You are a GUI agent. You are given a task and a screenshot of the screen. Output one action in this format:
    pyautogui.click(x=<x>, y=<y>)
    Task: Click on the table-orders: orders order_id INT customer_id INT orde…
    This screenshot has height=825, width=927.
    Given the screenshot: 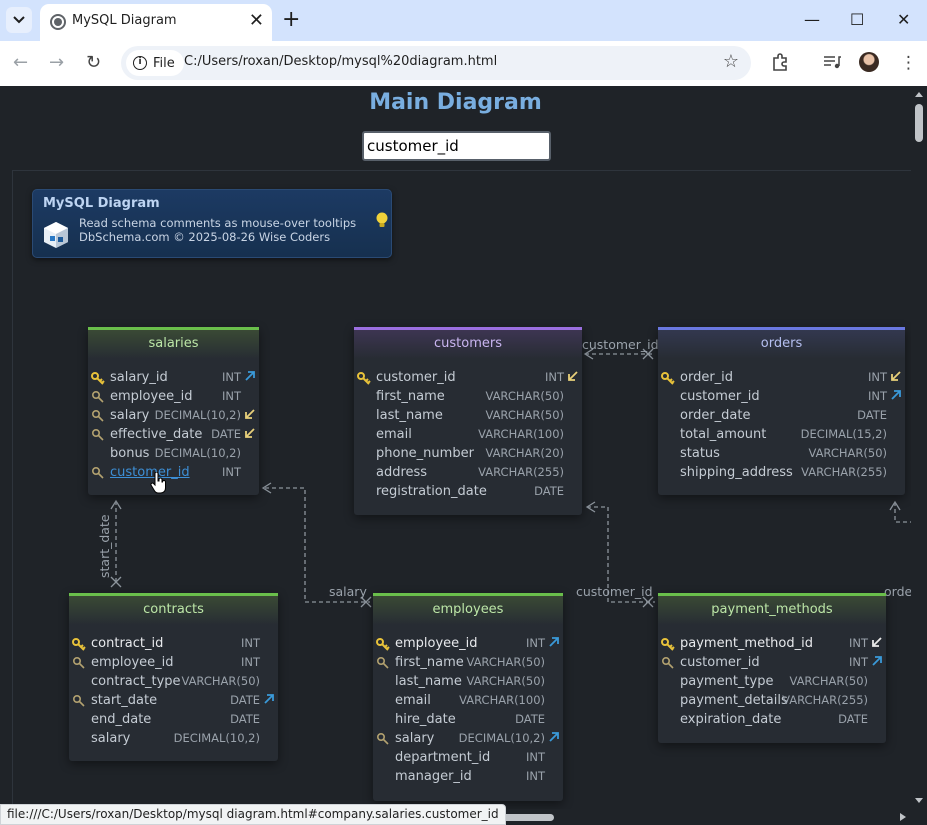 What is the action you would take?
    pyautogui.click(x=781, y=411)
    